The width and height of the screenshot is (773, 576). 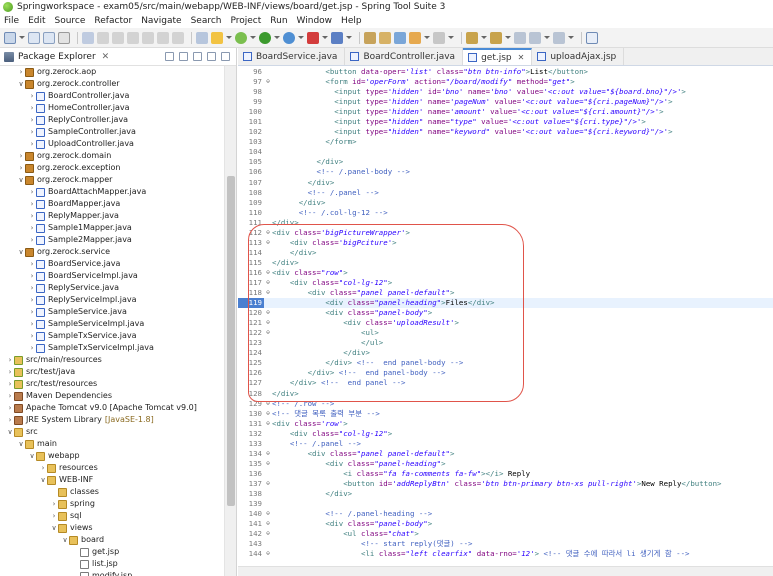 I want to click on collapse-all-icon, so click(x=169, y=56).